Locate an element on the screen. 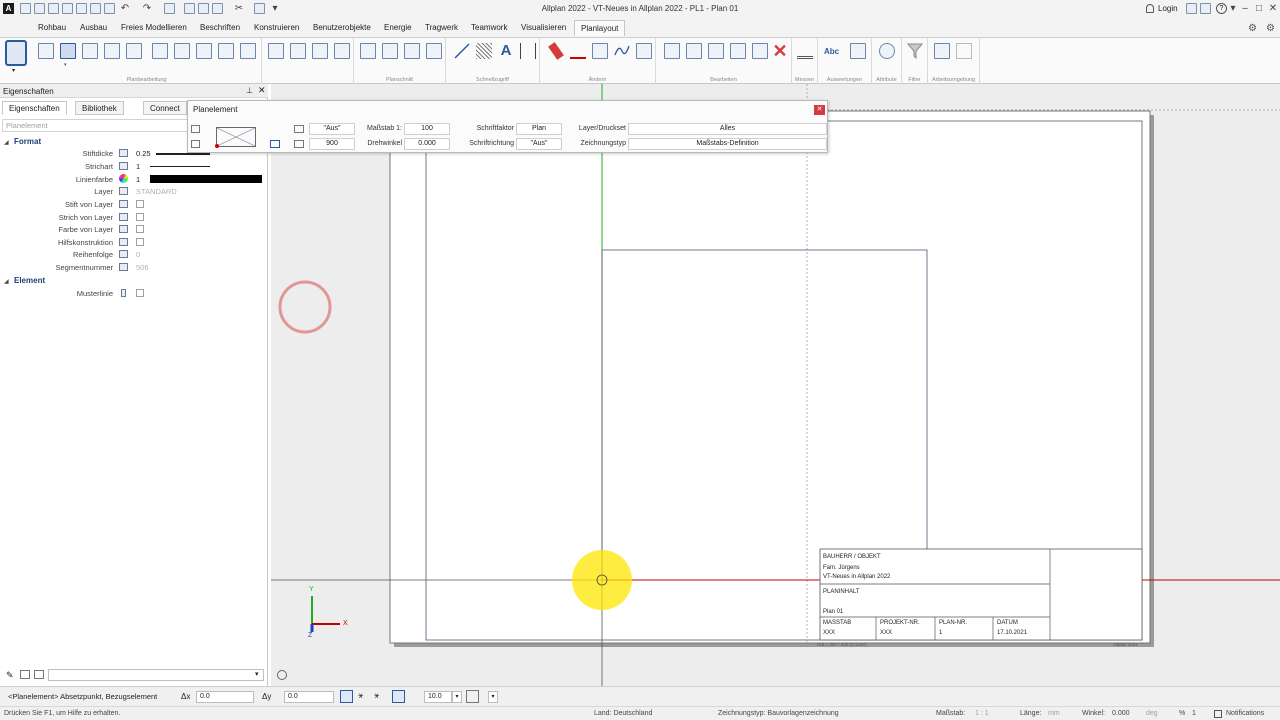 The width and height of the screenshot is (1280, 720). tab-benutzerobjekte: Benutzerobjekte is located at coordinates (342, 27).